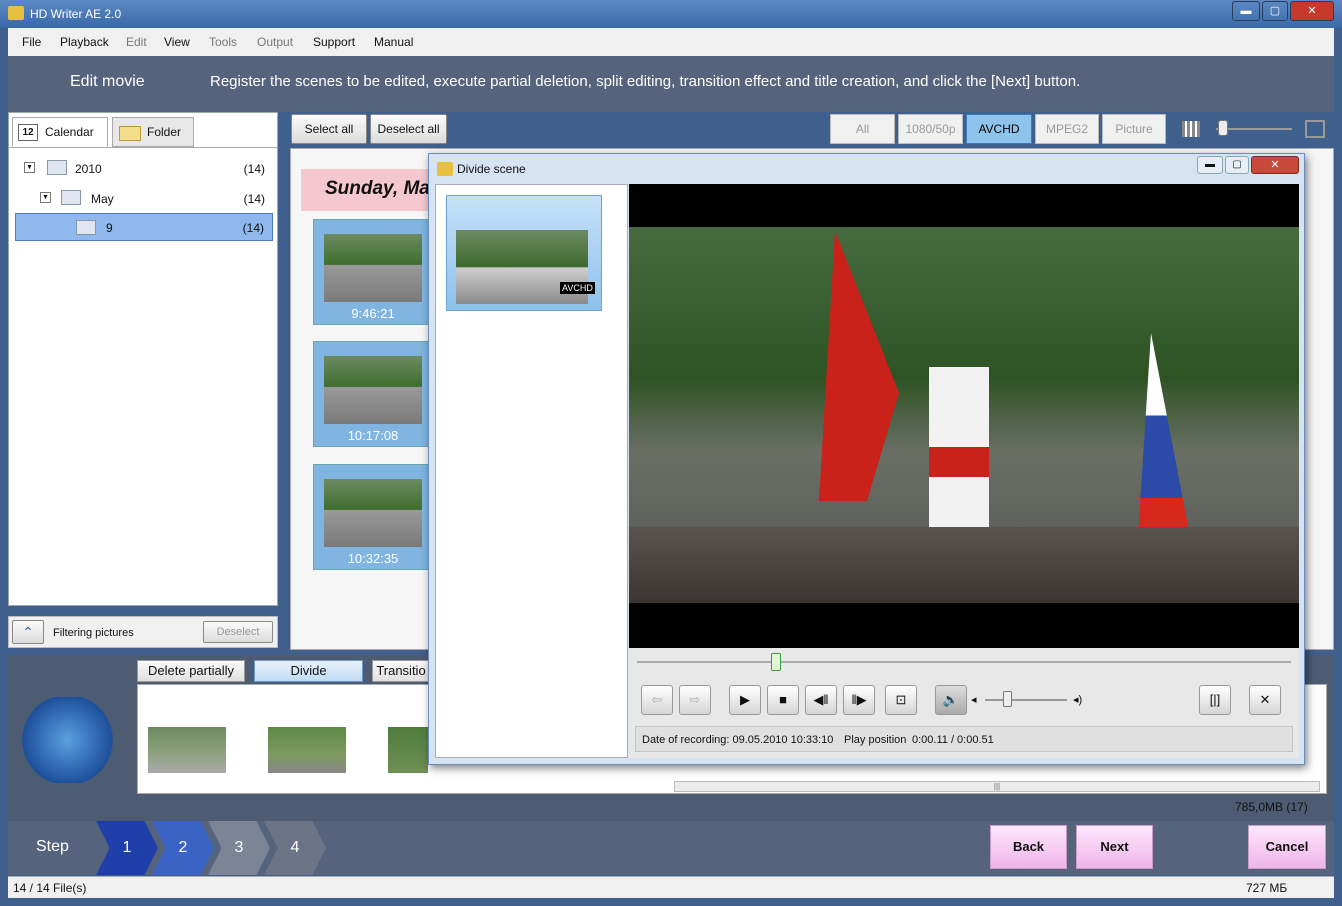 Image resolution: width=1342 pixels, height=906 pixels. Describe the element at coordinates (1028, 847) in the screenshot. I see `back-button: Back` at that location.